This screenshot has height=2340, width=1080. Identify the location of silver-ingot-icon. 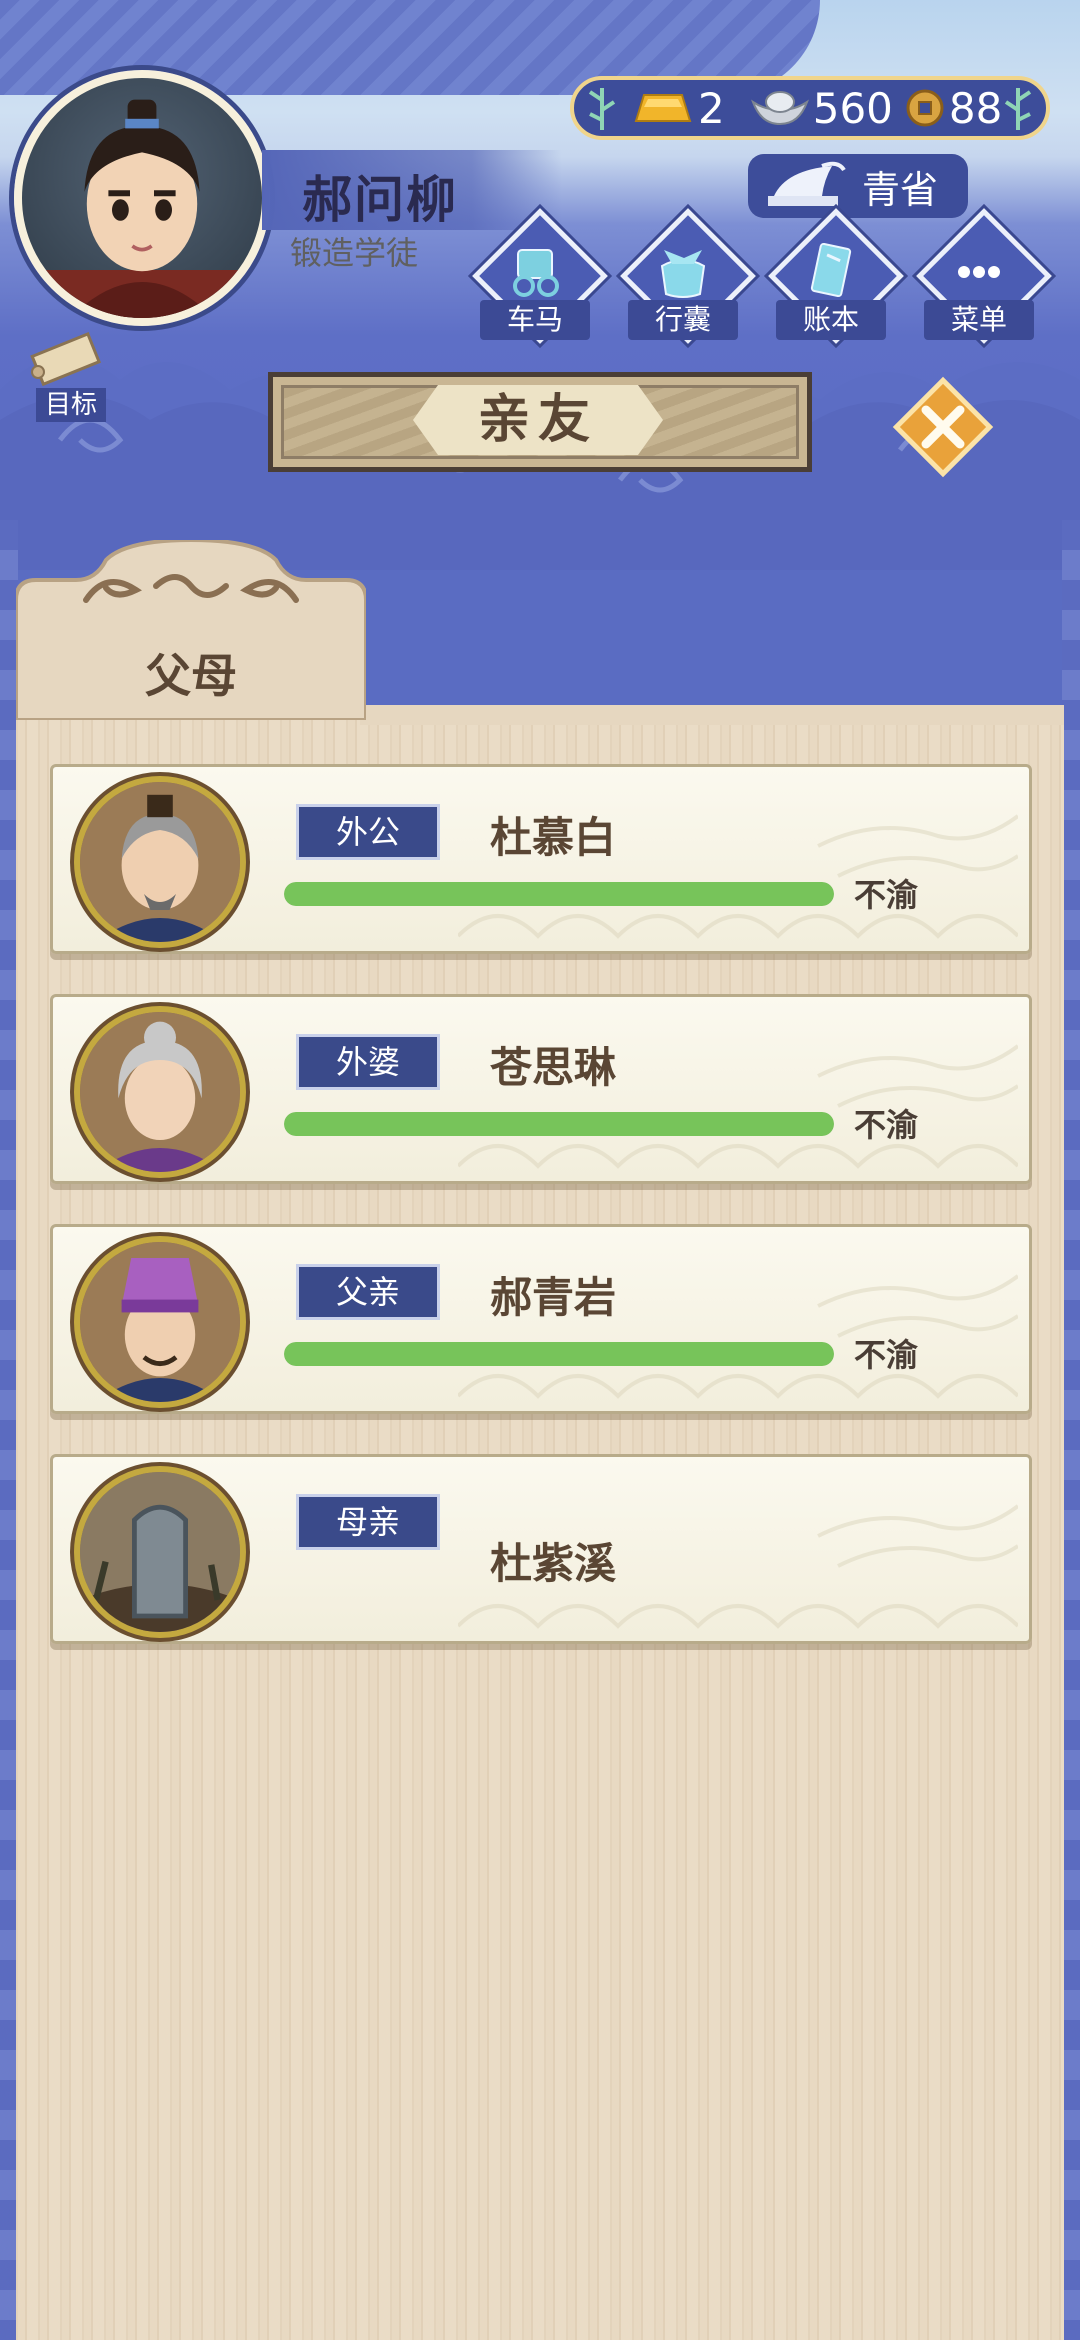
(779, 108).